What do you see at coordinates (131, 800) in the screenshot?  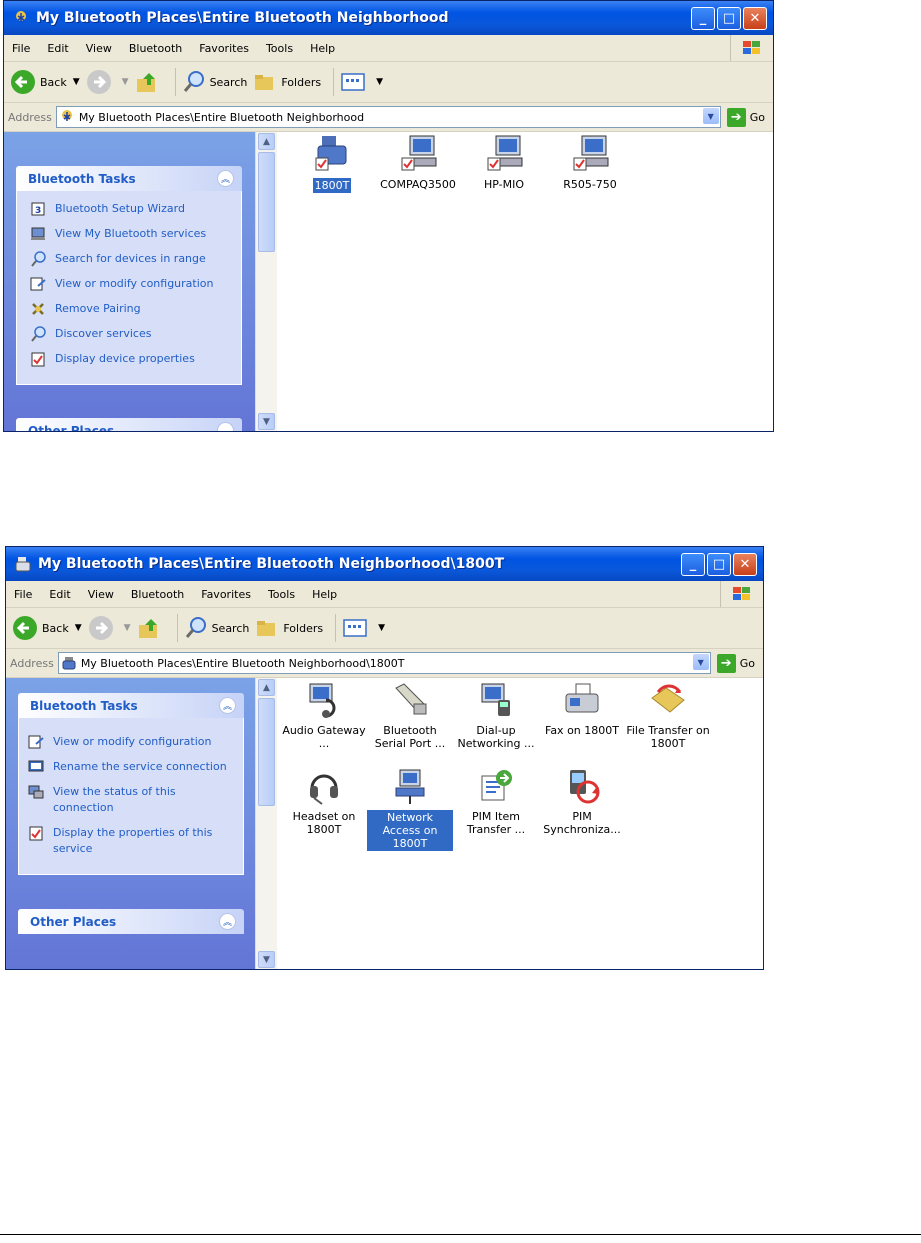 I see `task-view-status: View the status of this connection` at bounding box center [131, 800].